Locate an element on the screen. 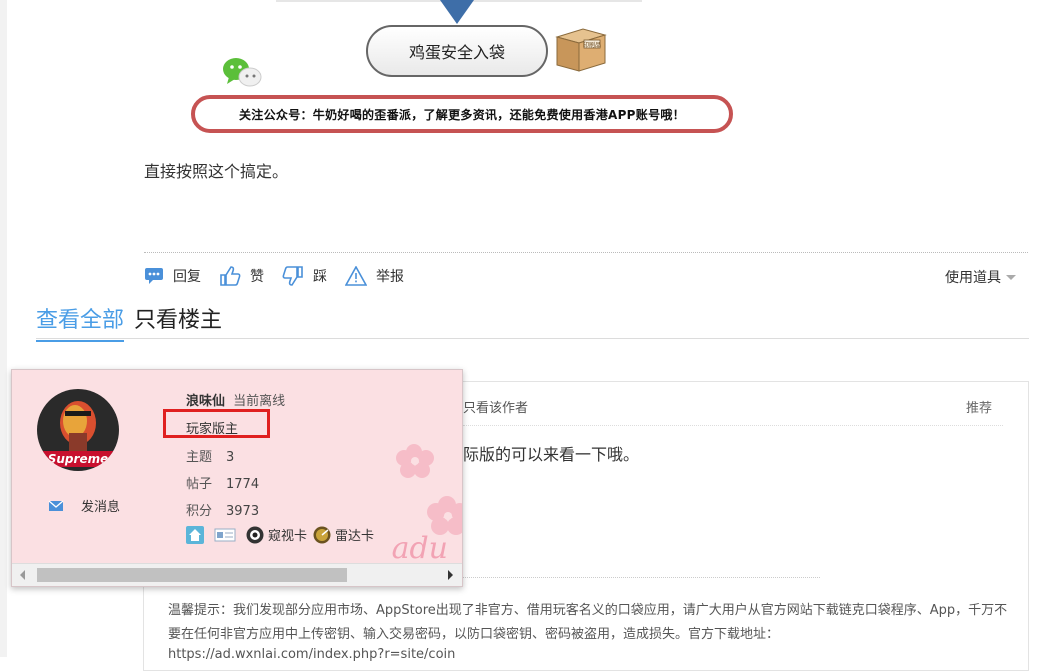 The height and width of the screenshot is (671, 1056). recommend-link: 推荐 is located at coordinates (979, 406).